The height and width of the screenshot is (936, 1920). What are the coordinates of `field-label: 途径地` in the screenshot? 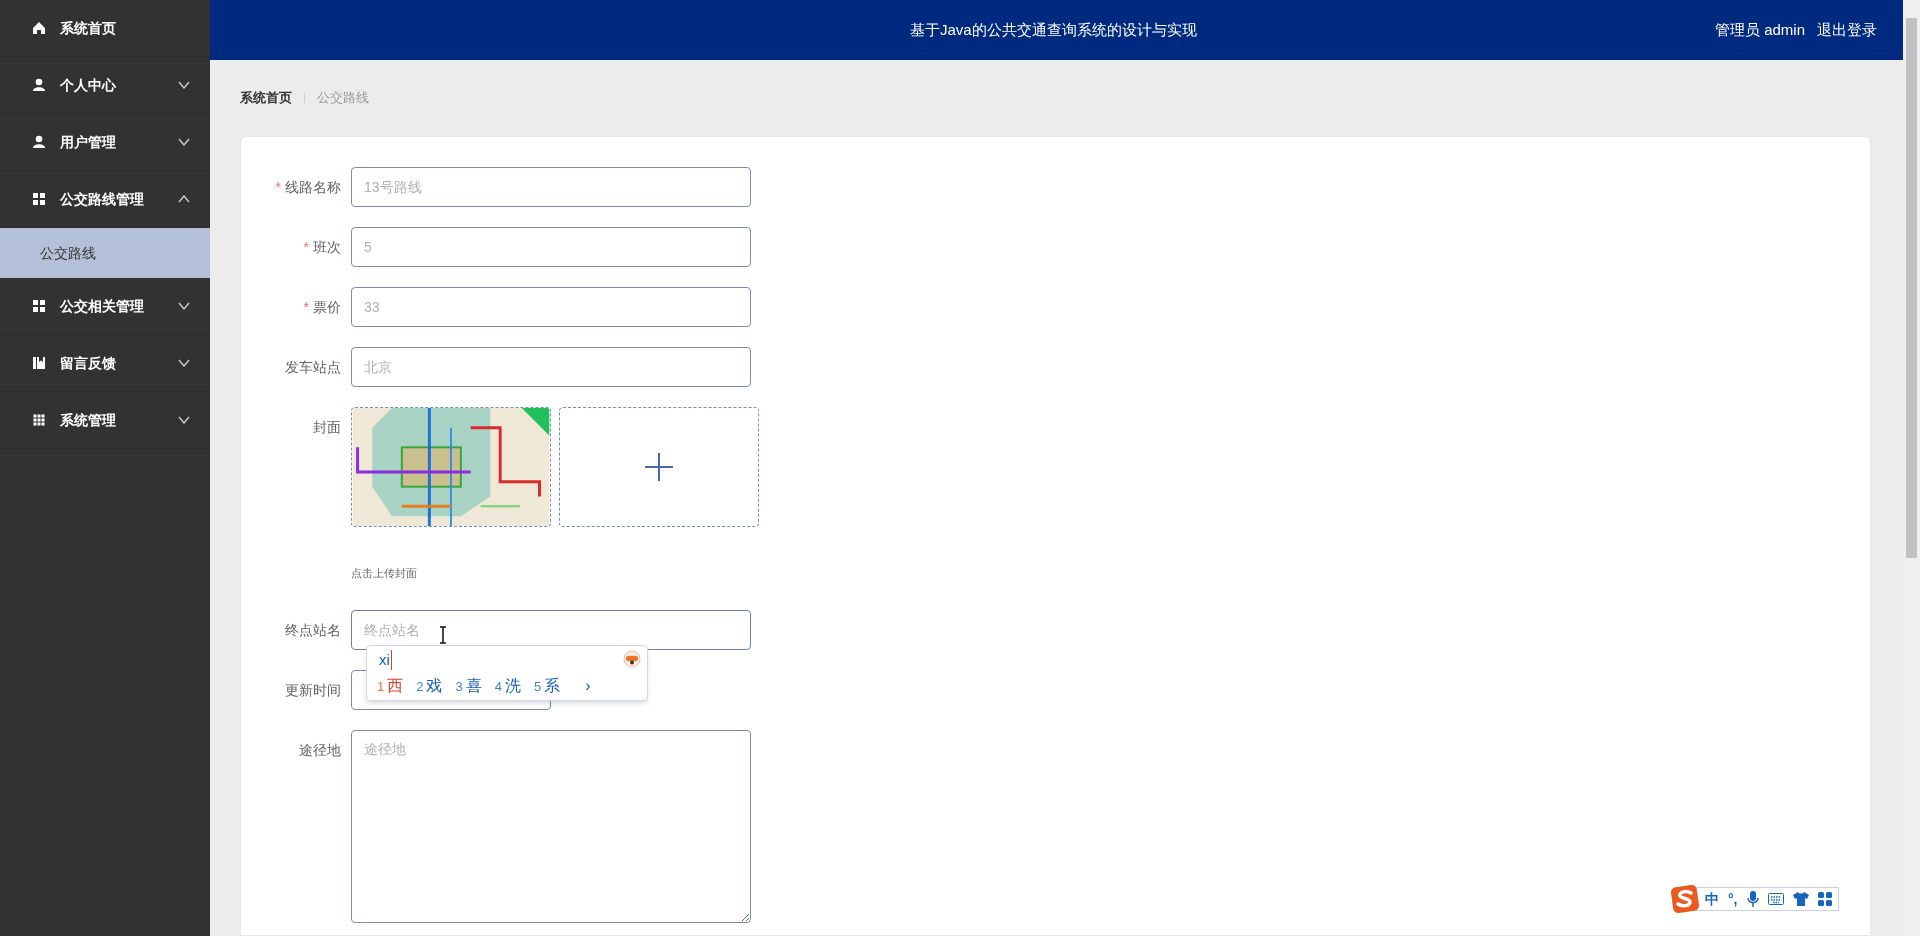 It's located at (320, 750).